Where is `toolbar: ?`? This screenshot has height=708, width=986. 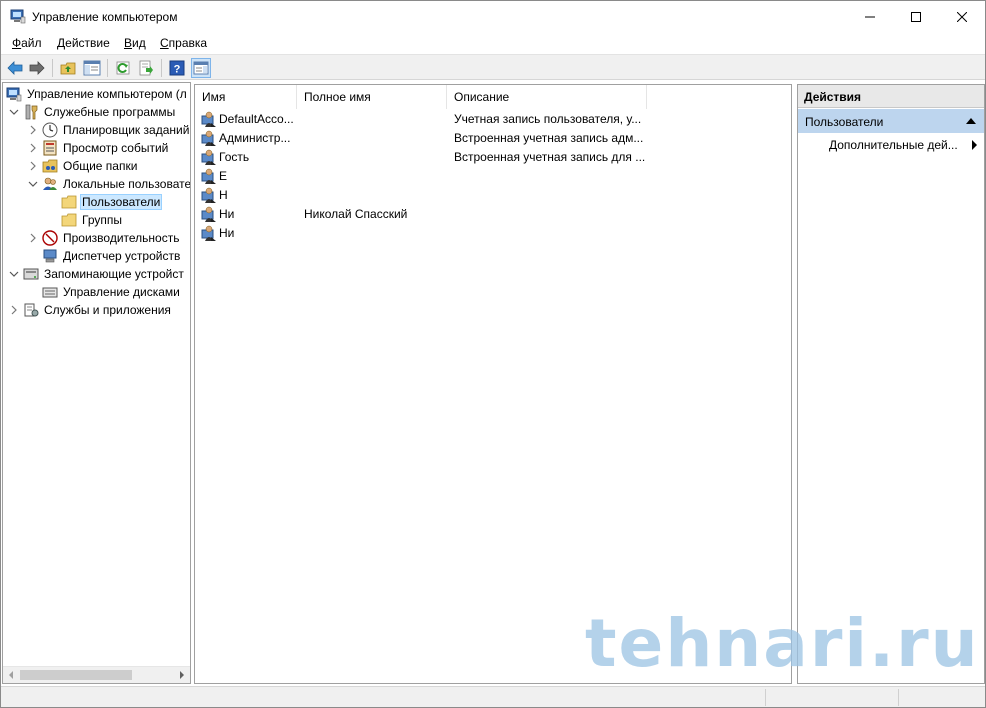 toolbar: ? is located at coordinates (493, 67).